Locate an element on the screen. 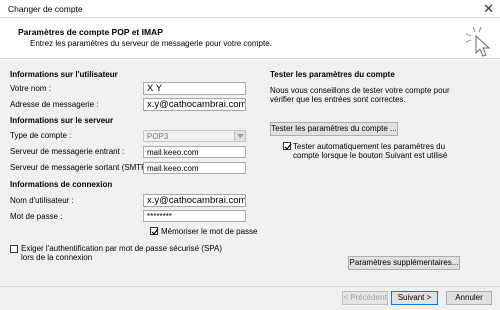 The image size is (500, 310). spa-checkbox is located at coordinates (14, 249).